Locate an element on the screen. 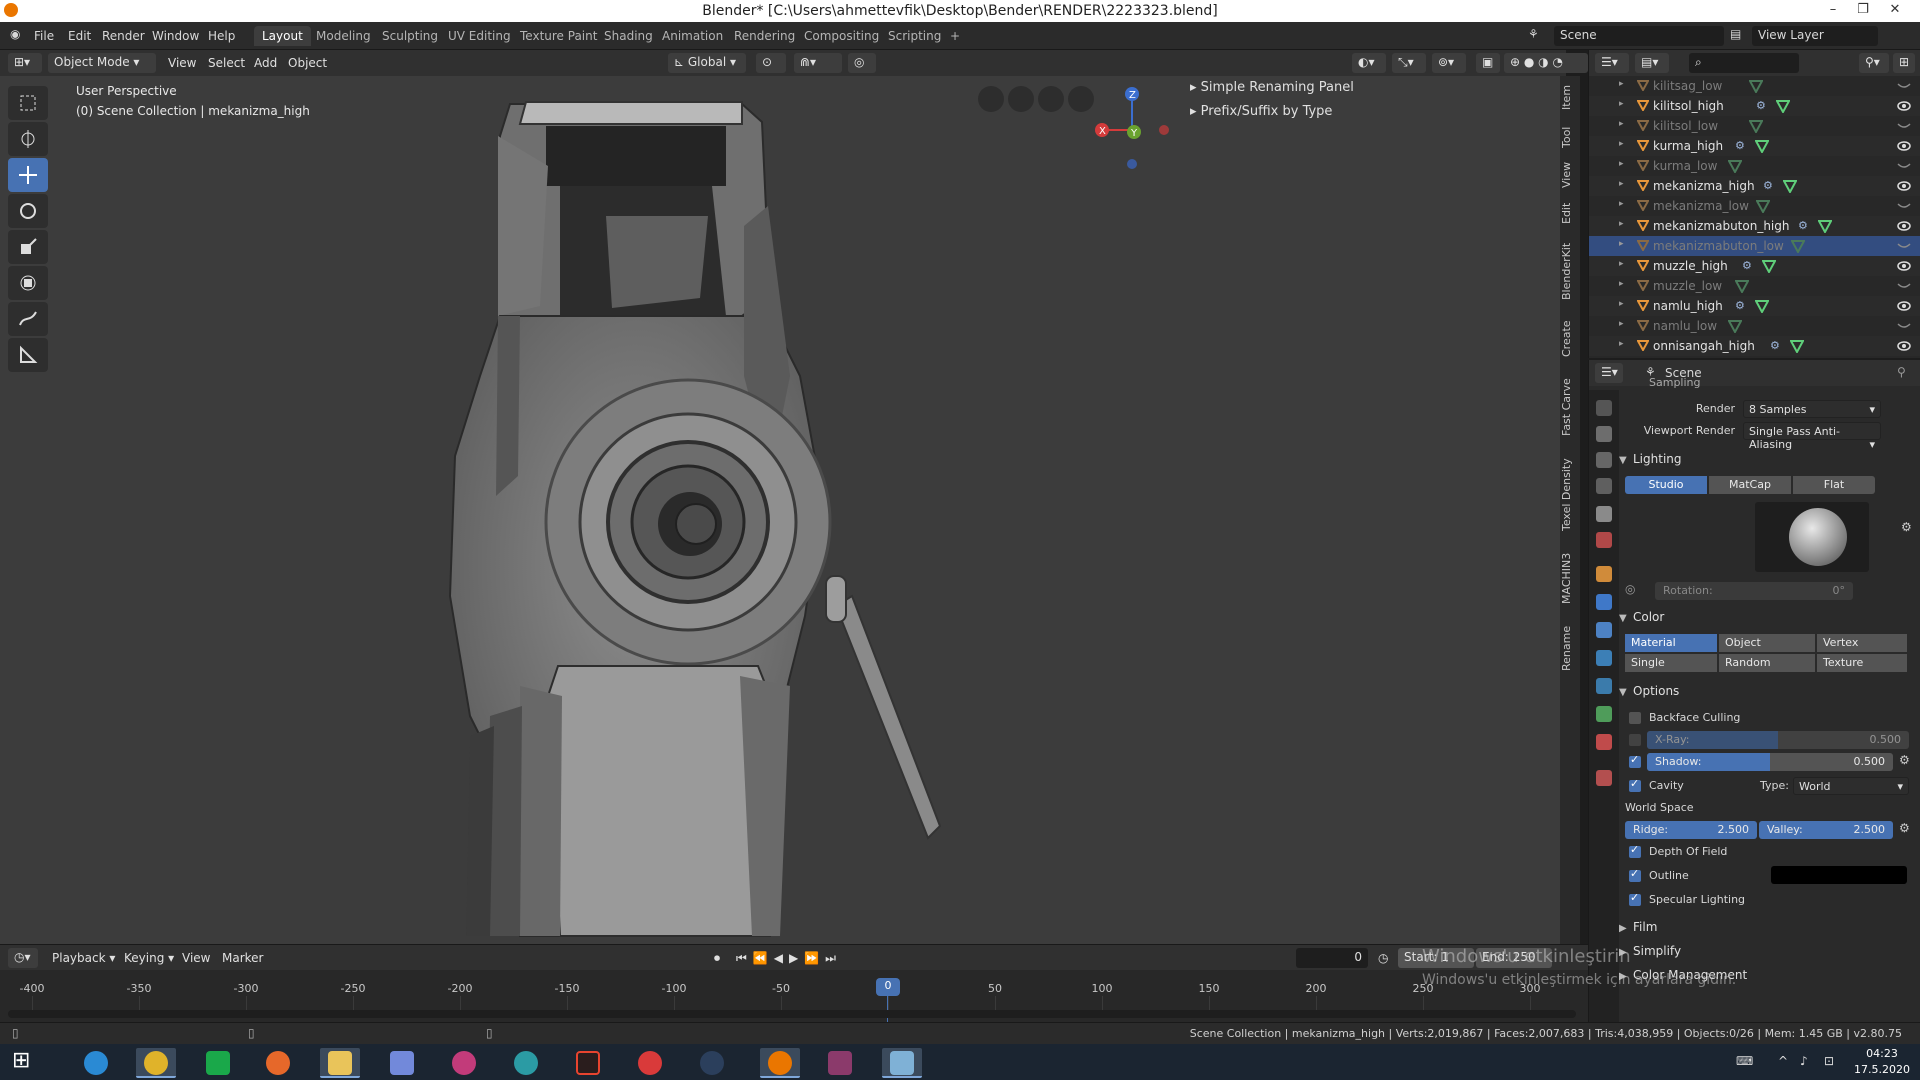 This screenshot has height=1080, width=1920. outliner-row: kilitsol_high ▸ ⚙ is located at coordinates (1754, 106).